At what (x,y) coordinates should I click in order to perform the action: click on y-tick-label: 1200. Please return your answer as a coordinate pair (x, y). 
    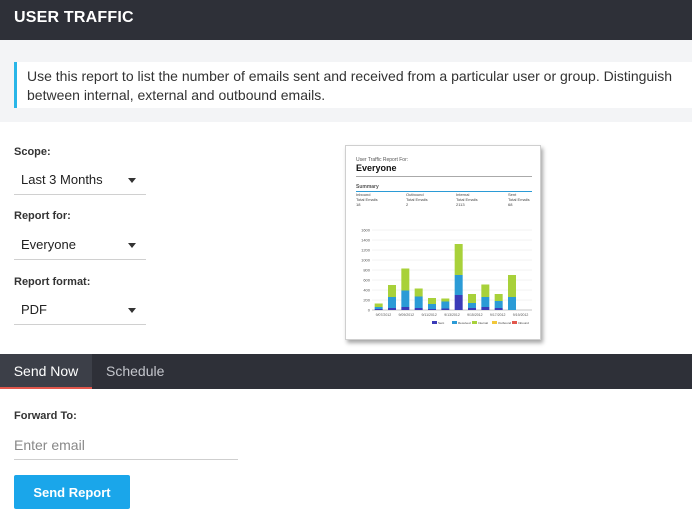
    Looking at the image, I should click on (366, 250).